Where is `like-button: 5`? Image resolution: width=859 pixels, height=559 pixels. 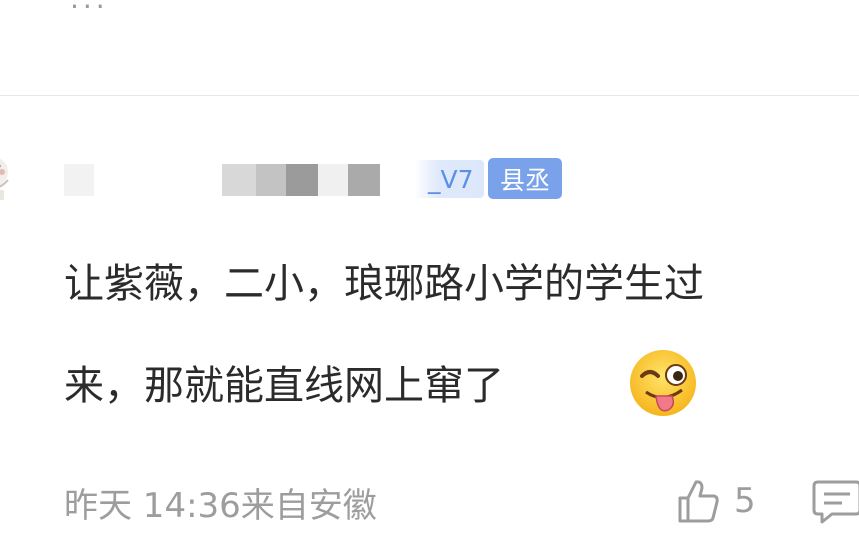 like-button: 5 is located at coordinates (716, 501).